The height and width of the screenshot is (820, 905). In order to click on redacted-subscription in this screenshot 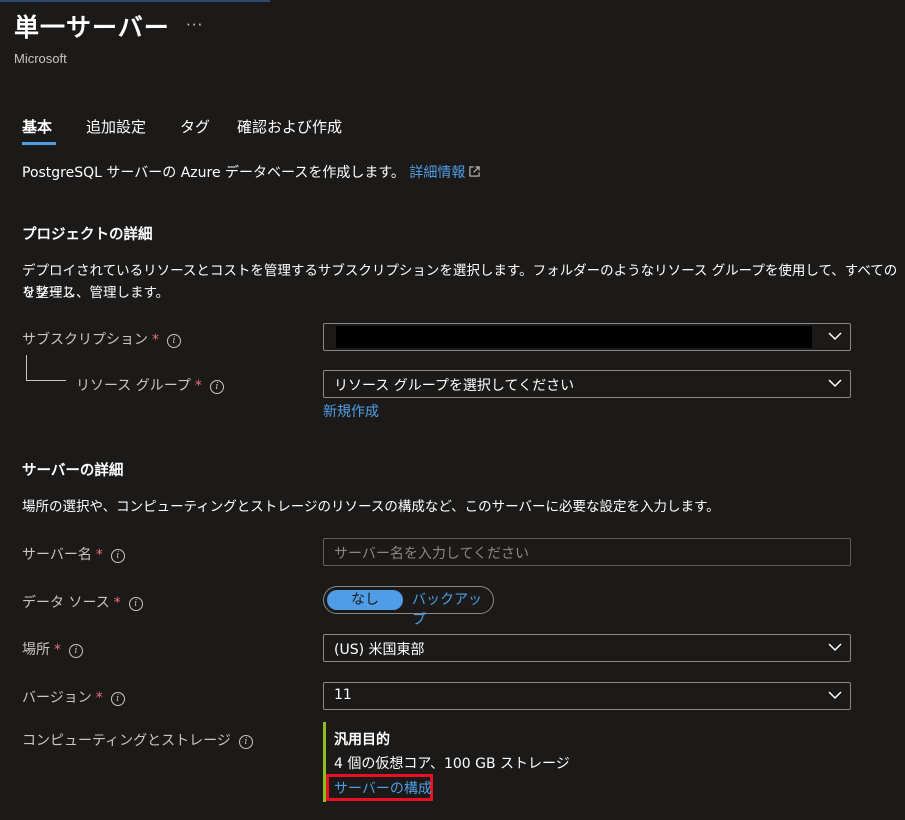, I will do `click(574, 337)`.